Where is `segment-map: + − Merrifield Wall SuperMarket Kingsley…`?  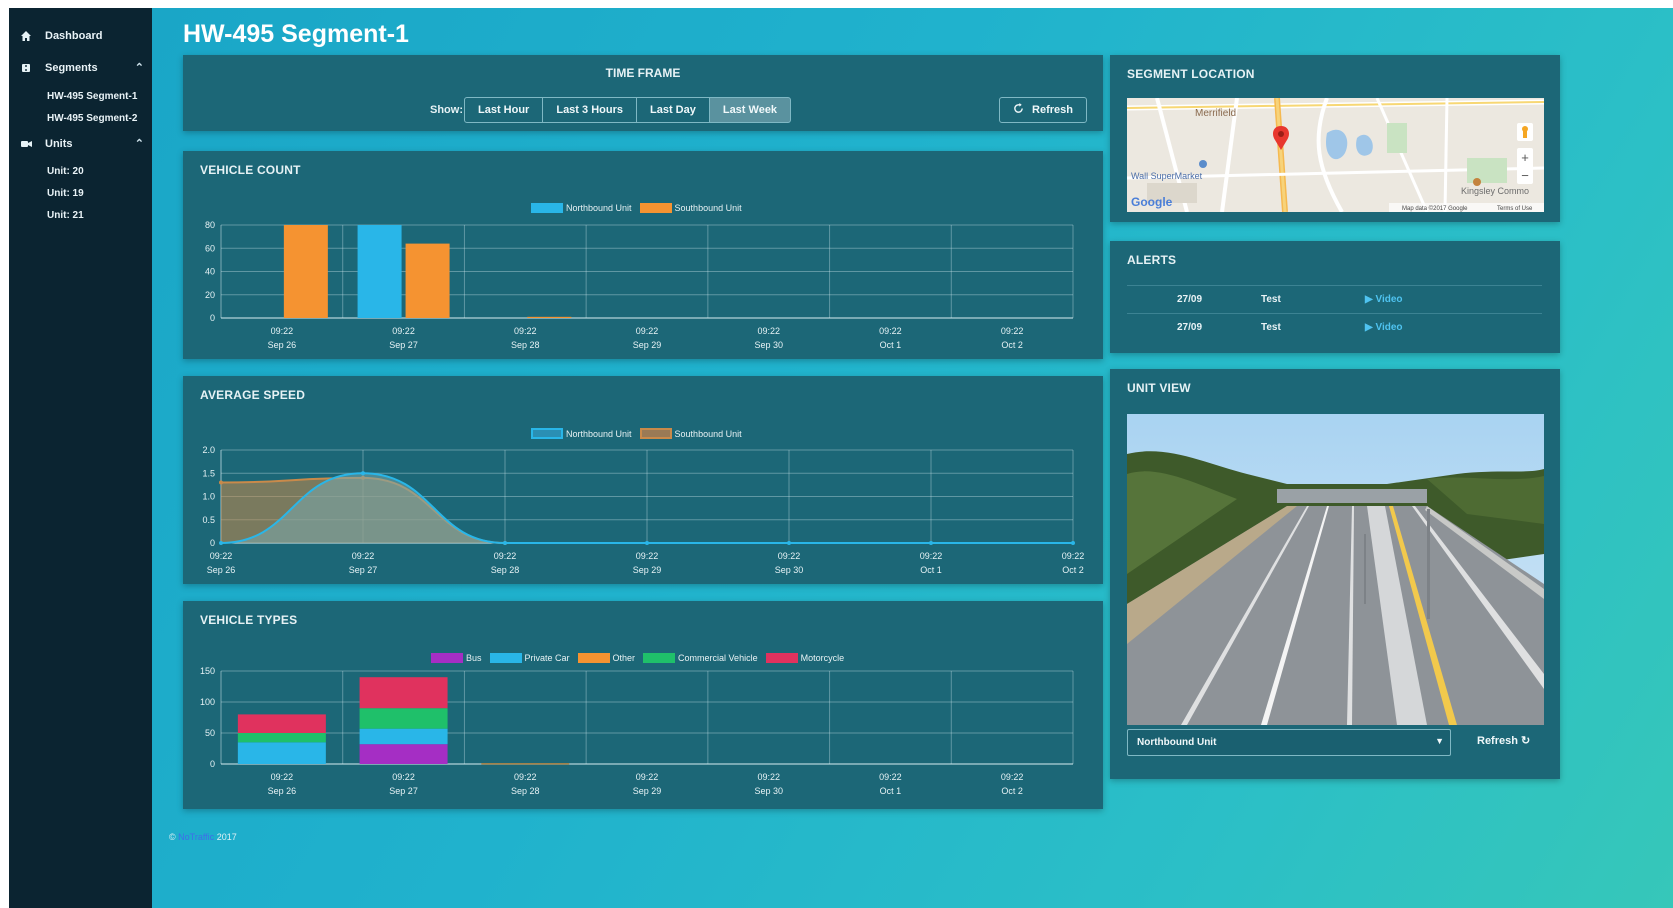
segment-map: + − Merrifield Wall SuperMarket Kingsley… is located at coordinates (1335, 155).